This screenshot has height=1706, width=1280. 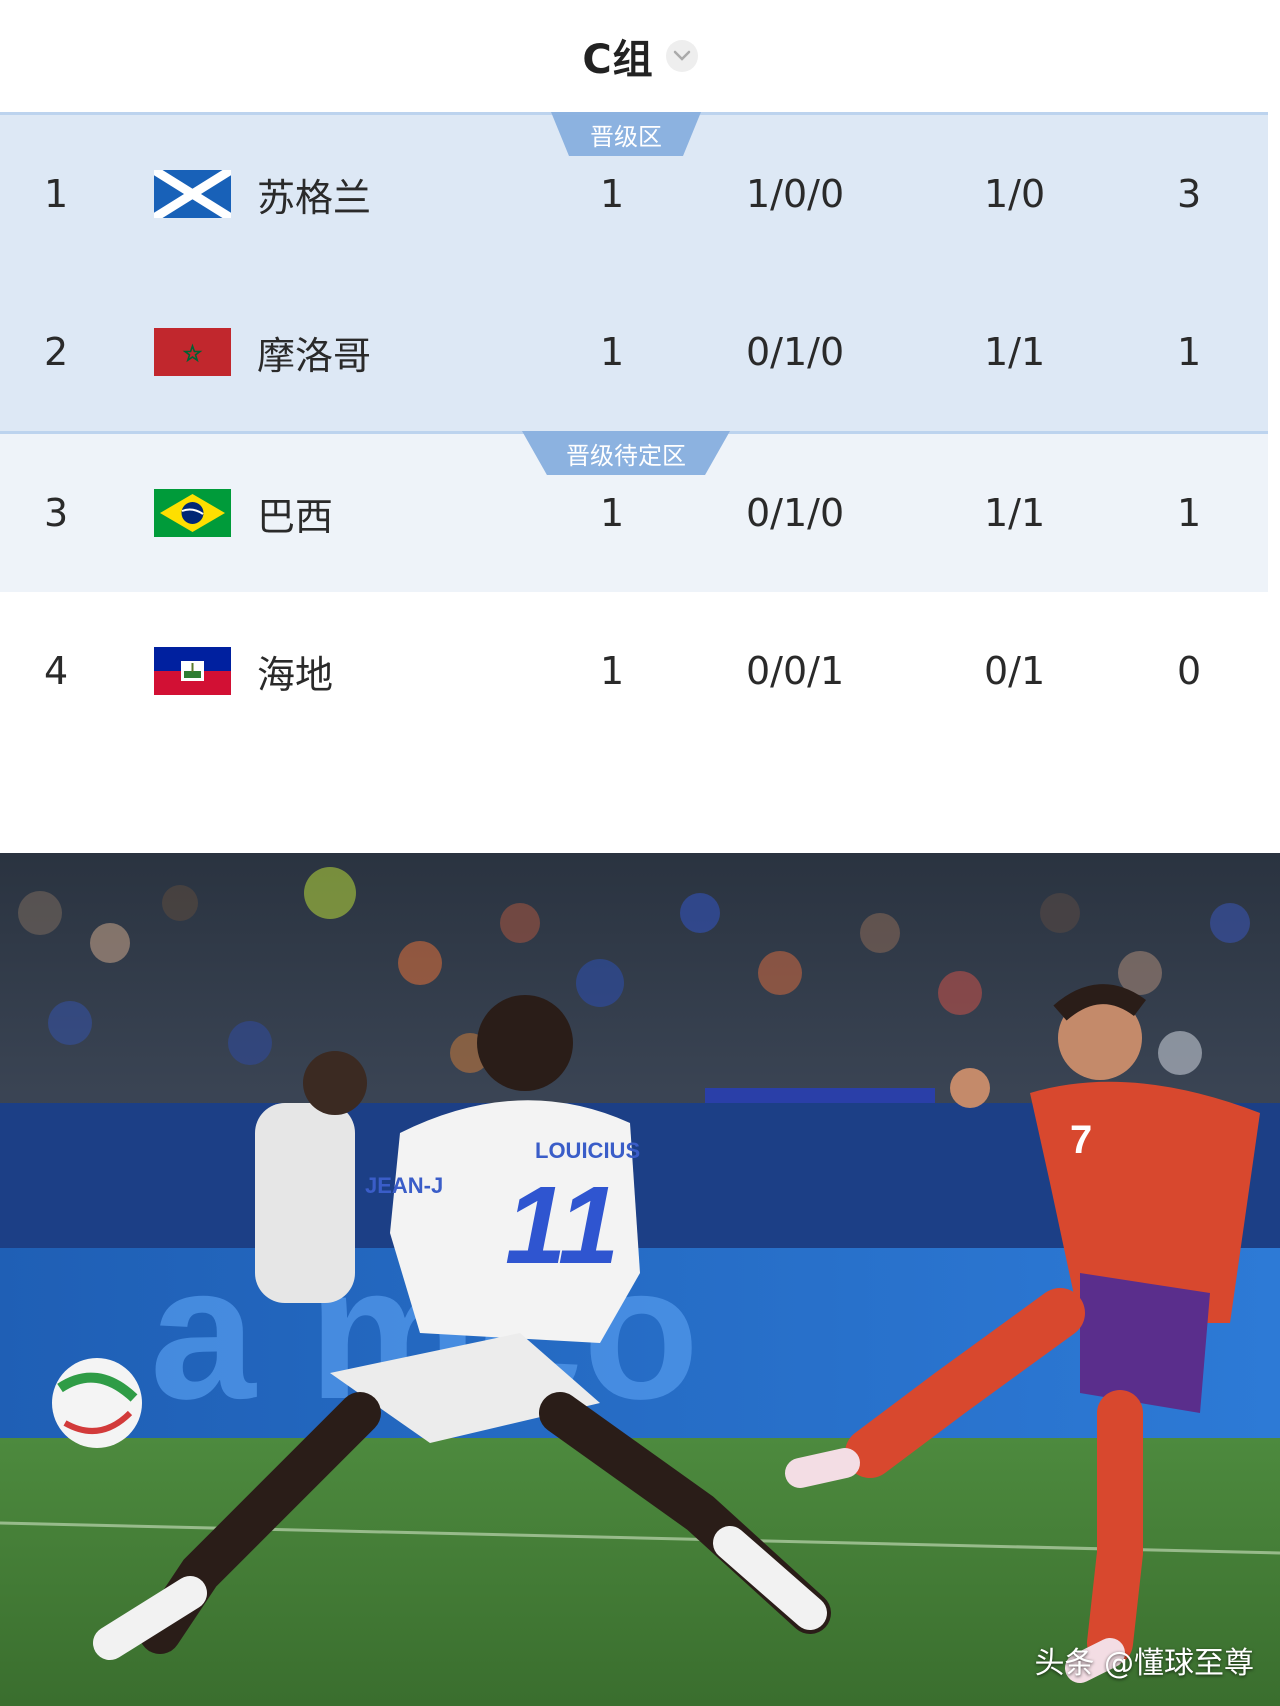 What do you see at coordinates (56, 194) in the screenshot?
I see `rank: 1` at bounding box center [56, 194].